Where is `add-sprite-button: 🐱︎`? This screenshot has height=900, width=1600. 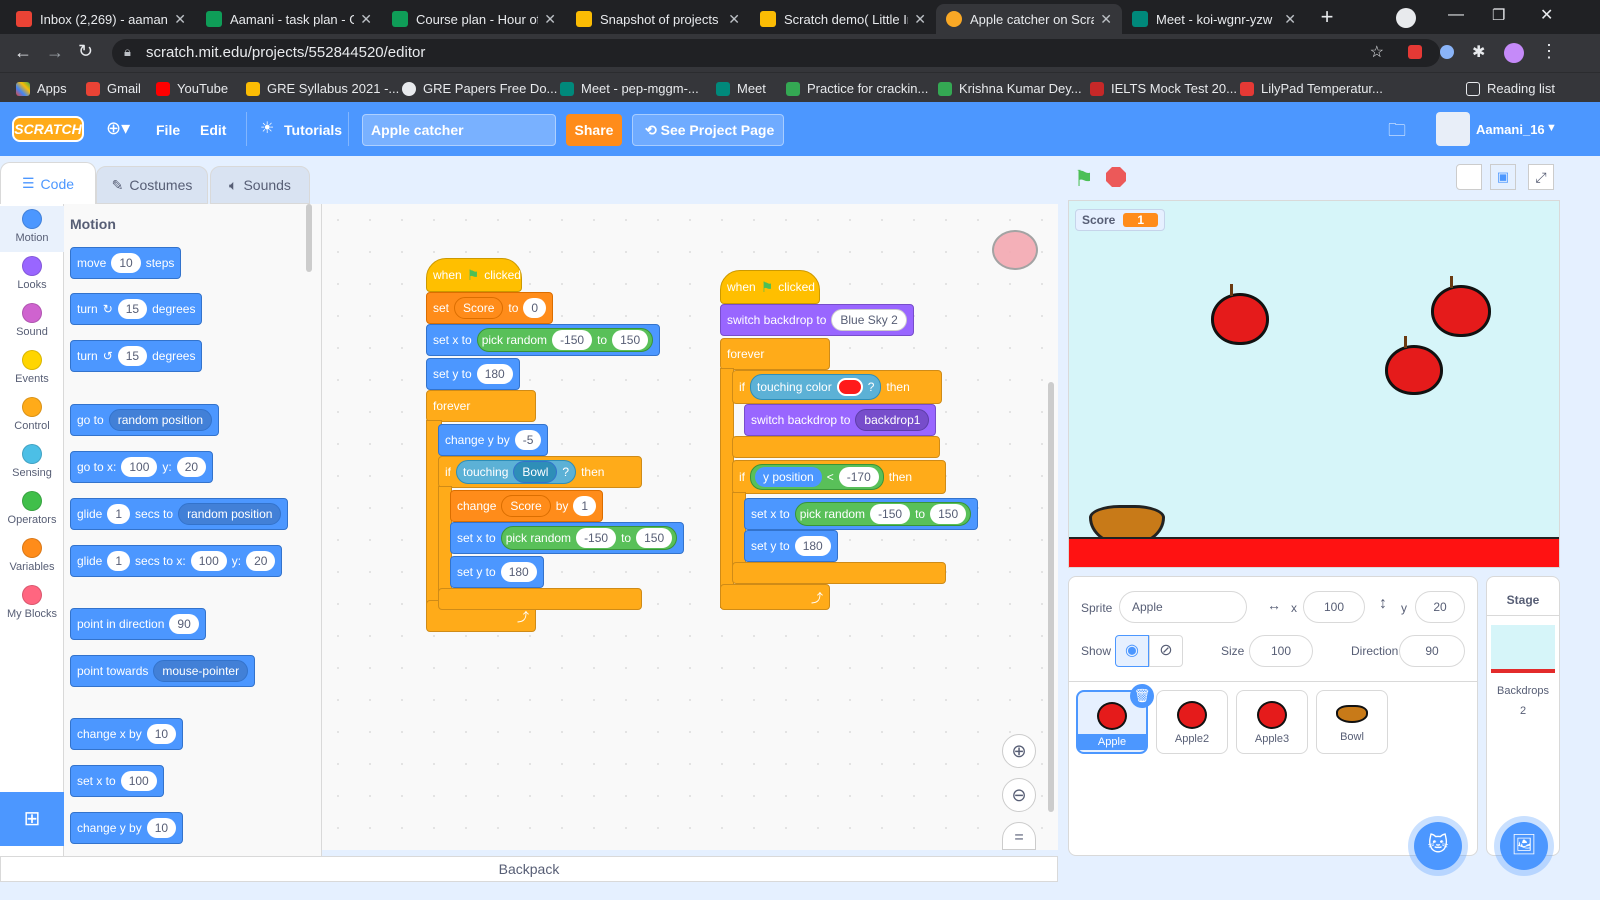 add-sprite-button: 🐱︎ is located at coordinates (1438, 846).